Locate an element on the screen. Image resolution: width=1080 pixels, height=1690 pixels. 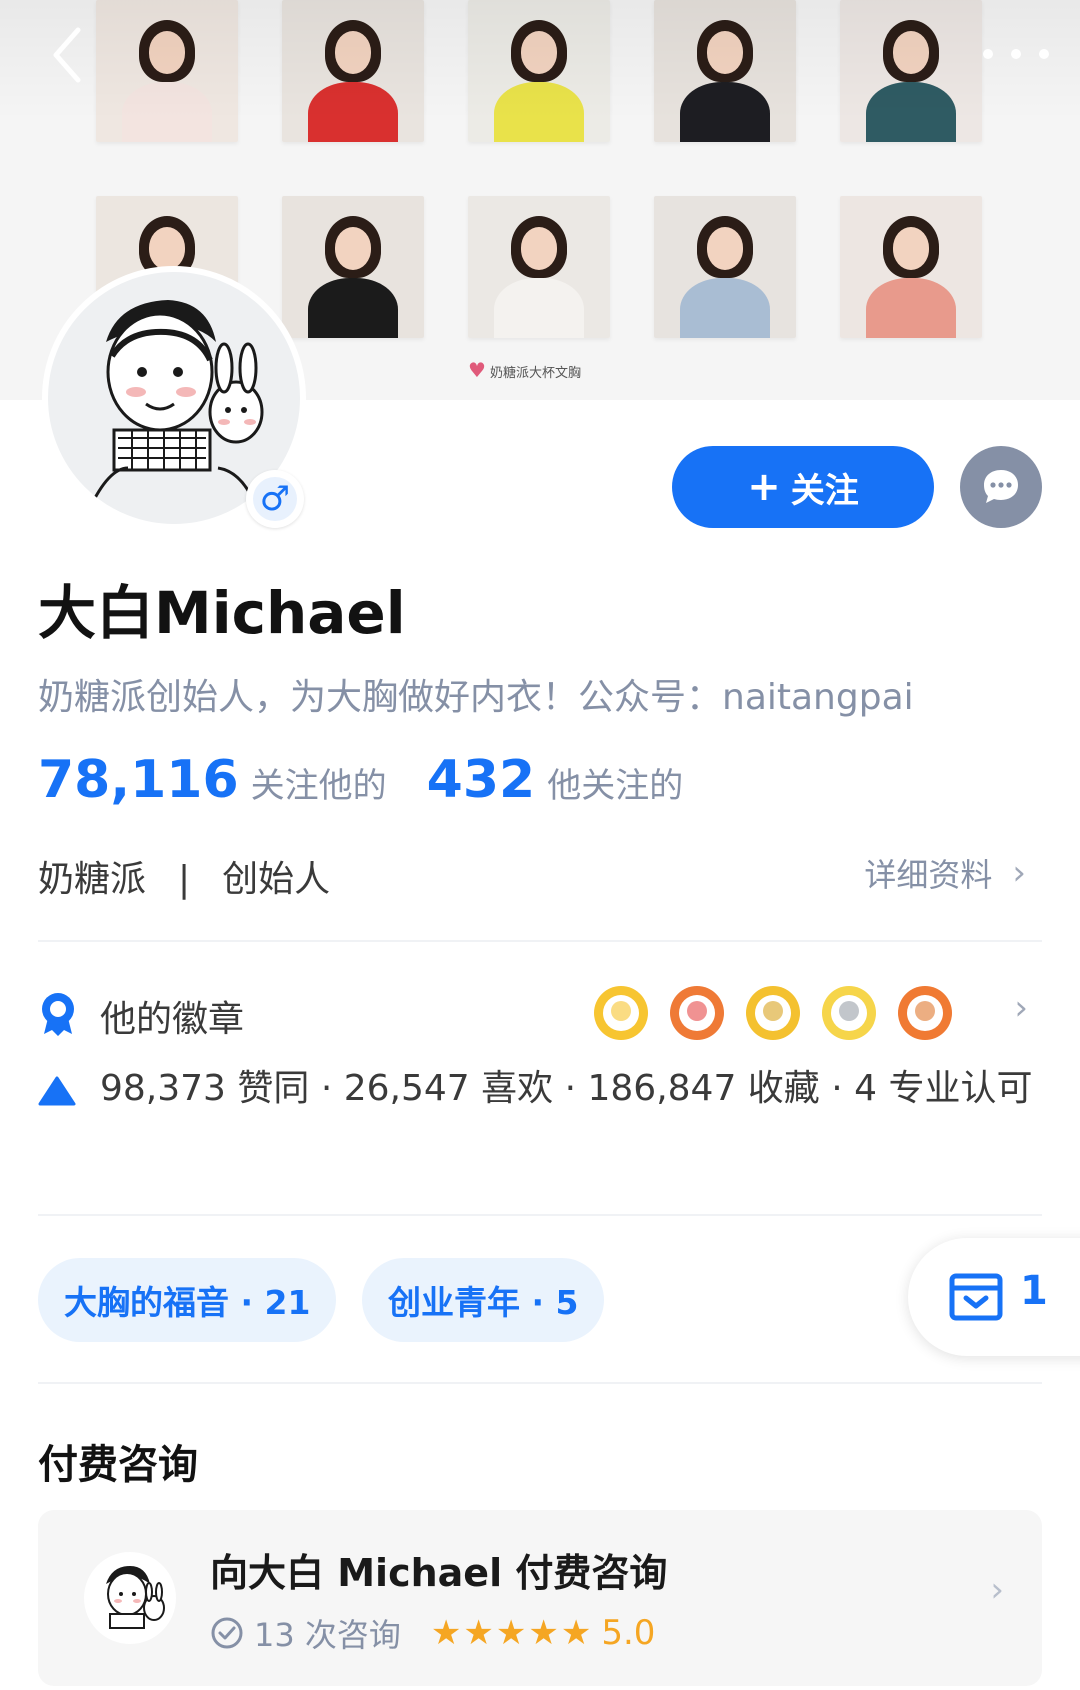
more-dots-icon is located at coordinates (1016, 54).